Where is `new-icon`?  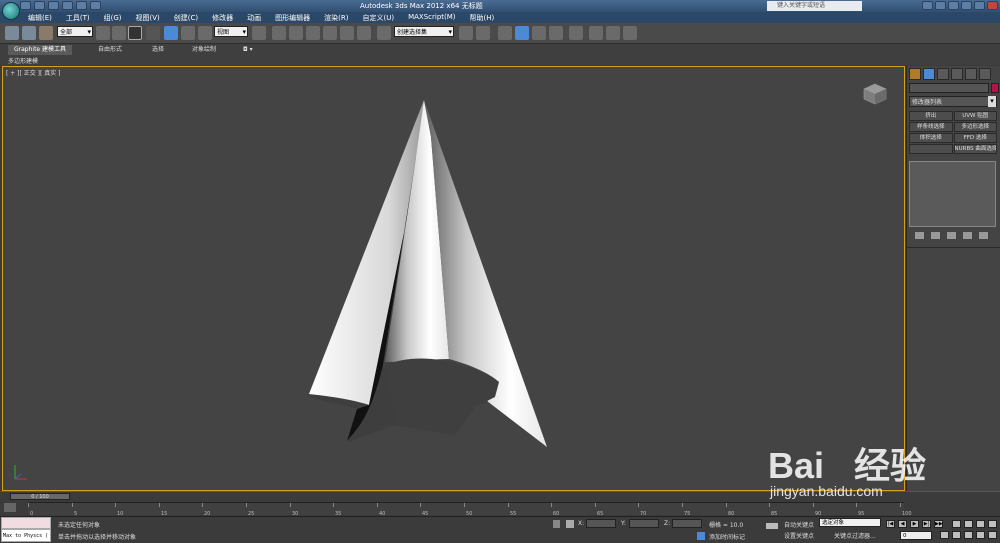 new-icon is located at coordinates (25, 5).